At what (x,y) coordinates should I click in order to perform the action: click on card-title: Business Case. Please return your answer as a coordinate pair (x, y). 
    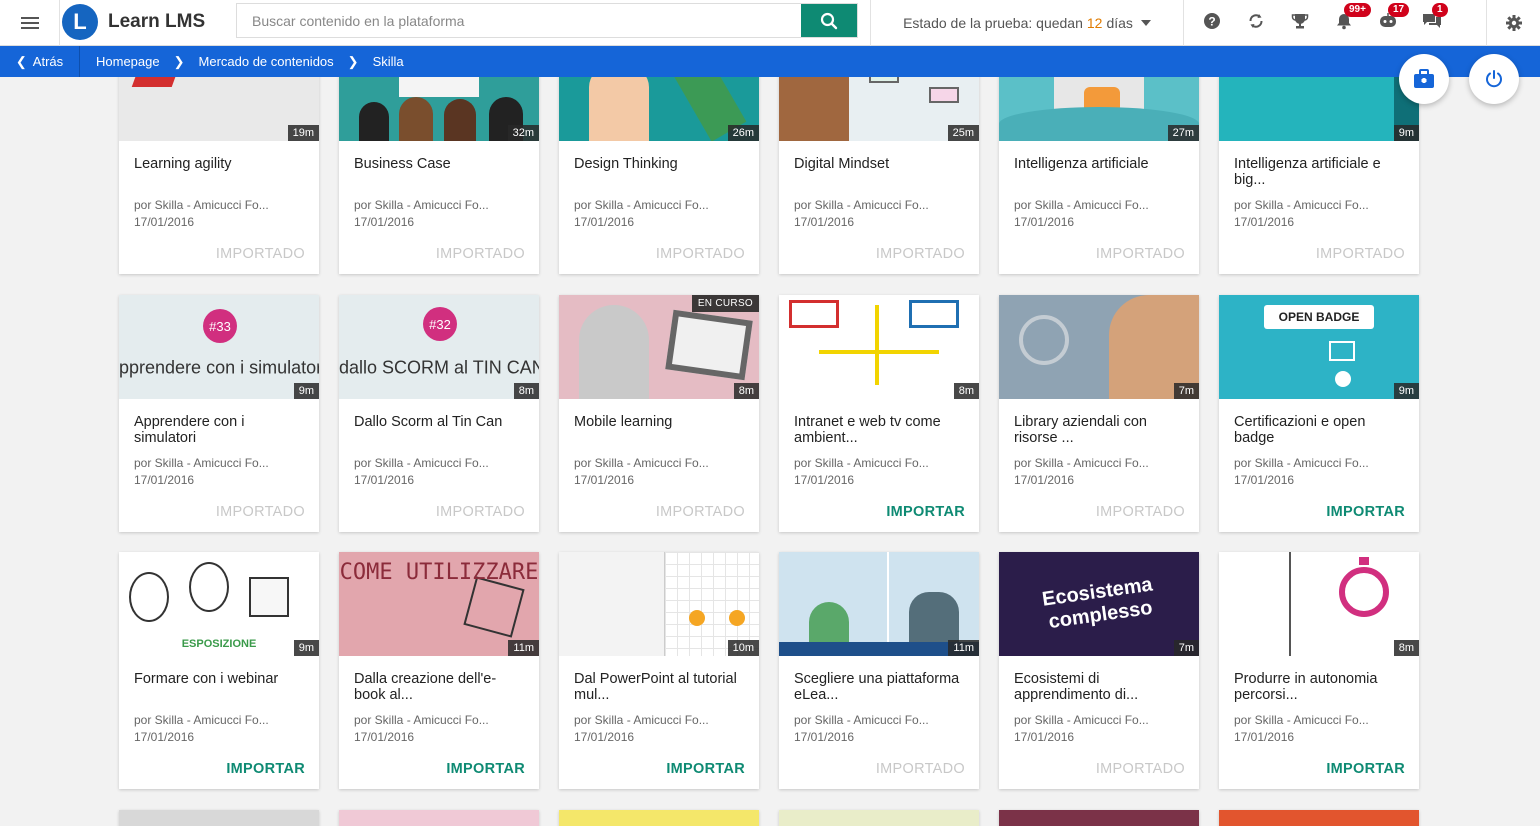
    Looking at the image, I should click on (439, 173).